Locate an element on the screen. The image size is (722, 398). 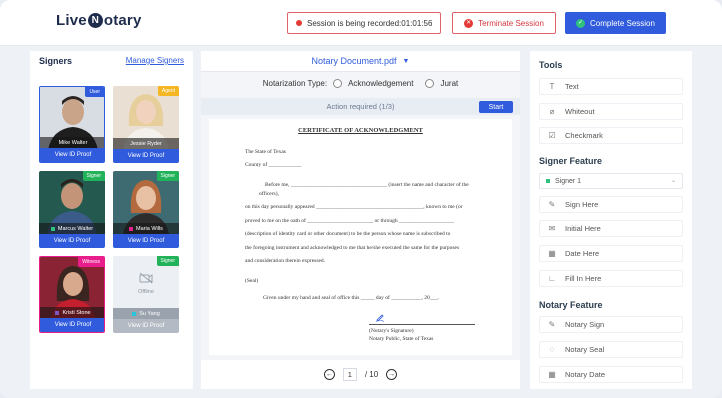
signer-name-bar: Jessie Ryder is located at coordinates (146, 143).